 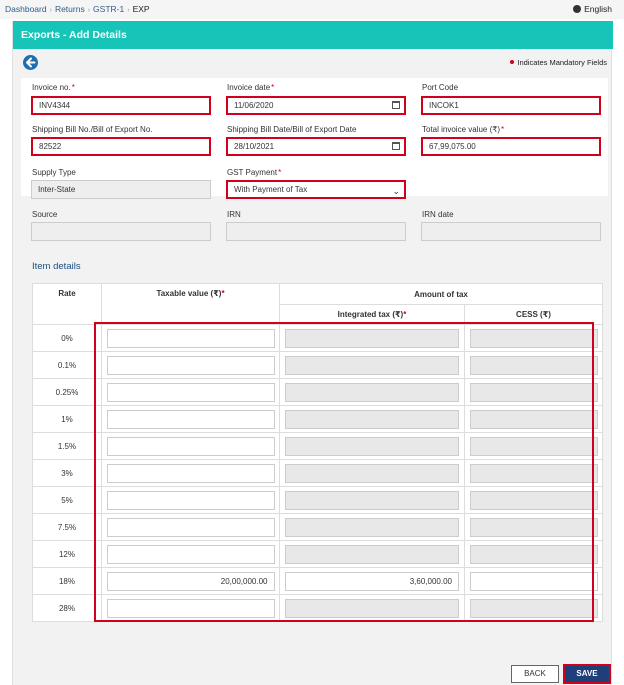 I want to click on gst-payment-label: GST Payment*, so click(x=254, y=172).